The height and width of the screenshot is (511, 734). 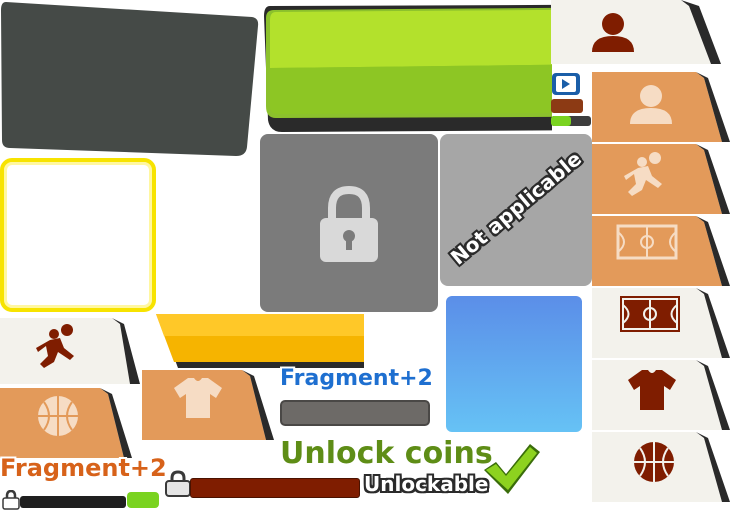 I want to click on green-button, so click(x=406, y=68).